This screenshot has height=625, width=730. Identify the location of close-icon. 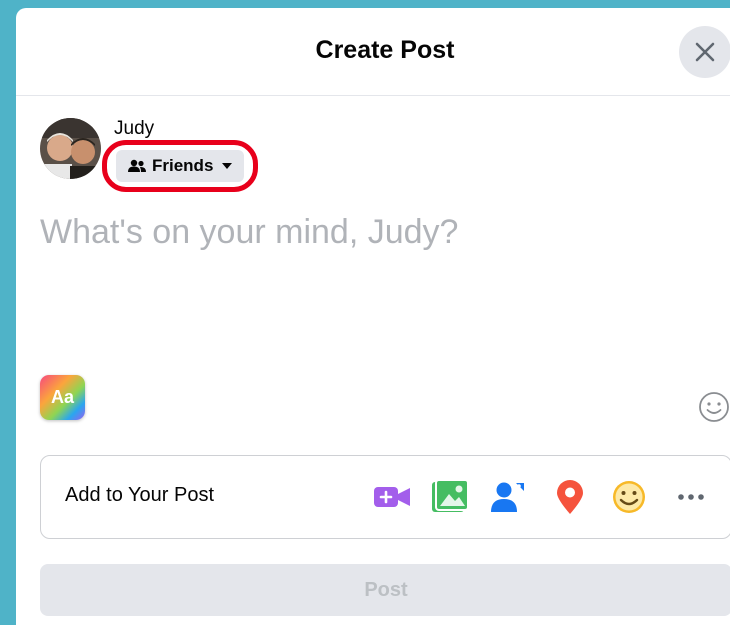
(705, 52).